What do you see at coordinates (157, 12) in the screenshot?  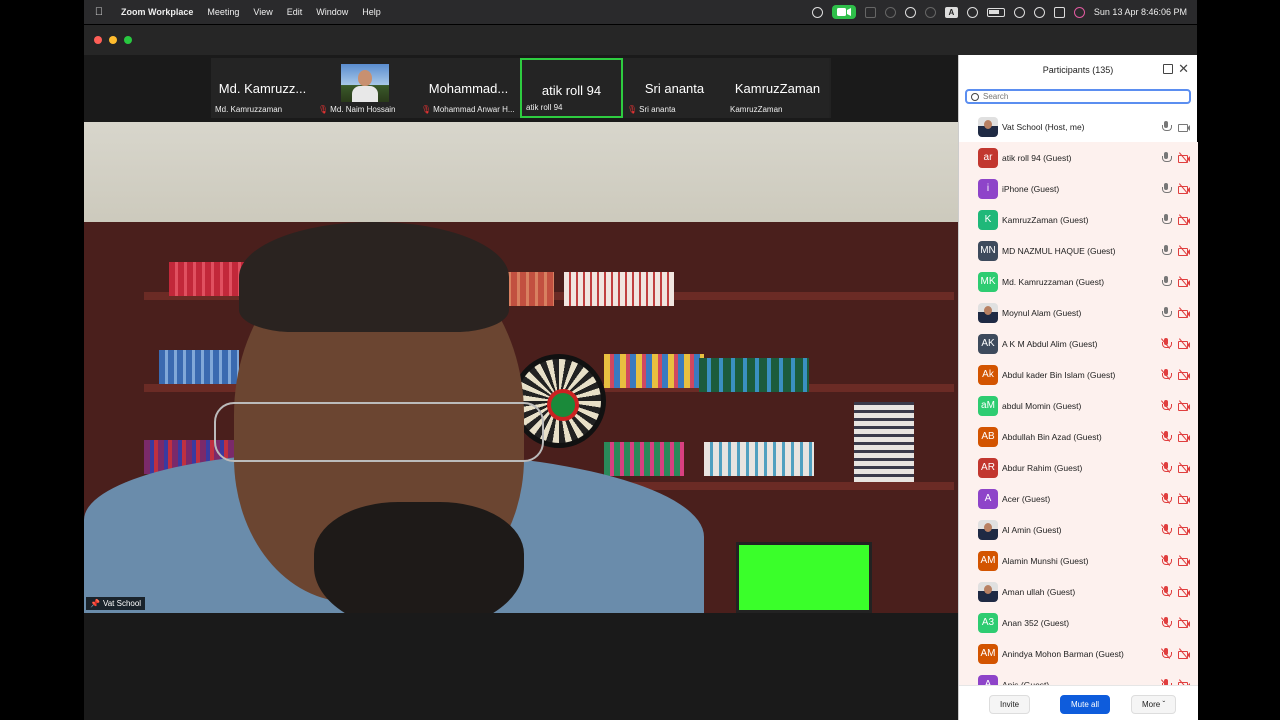 I see `menu-app-name: Zoom Workplace` at bounding box center [157, 12].